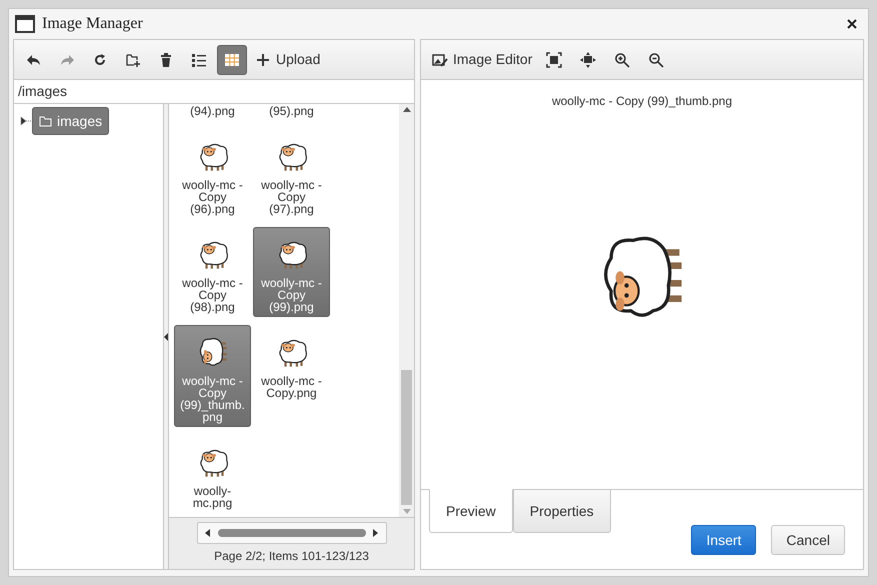  What do you see at coordinates (291, 112) in the screenshot?
I see `file-thumbnail: (95).png` at bounding box center [291, 112].